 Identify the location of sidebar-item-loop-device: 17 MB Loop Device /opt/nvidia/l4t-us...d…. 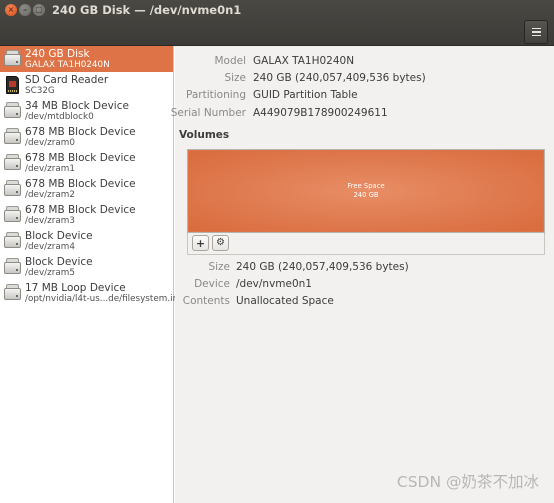
(93, 293).